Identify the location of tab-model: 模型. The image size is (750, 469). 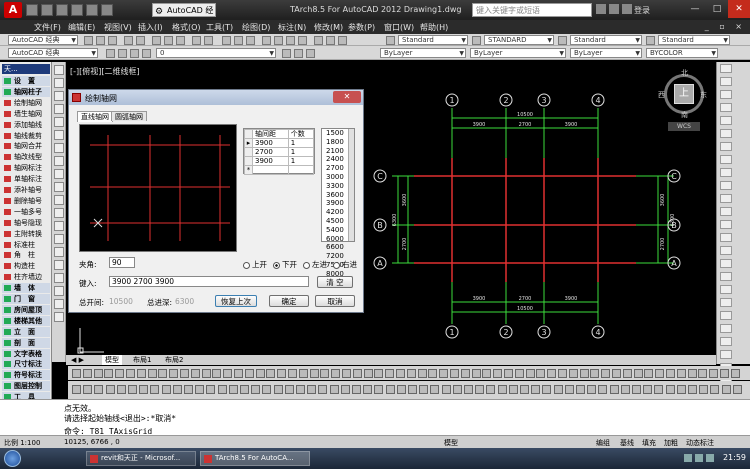
(112, 360).